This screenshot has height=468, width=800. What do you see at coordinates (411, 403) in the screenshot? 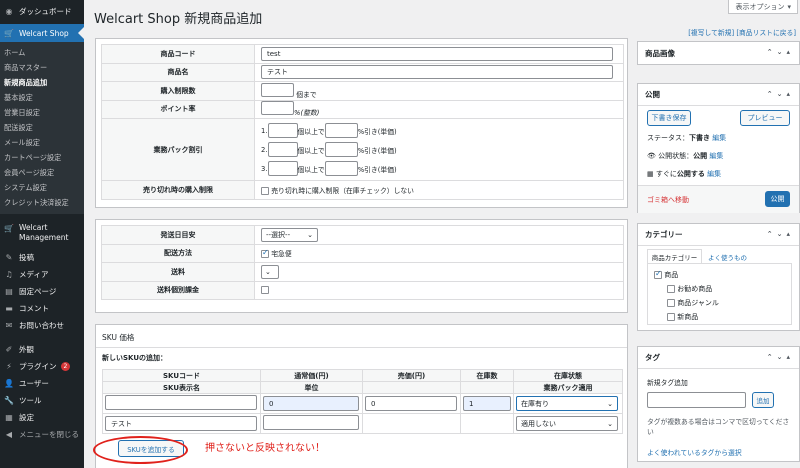
I see `sku-price-input: 0` at bounding box center [411, 403].